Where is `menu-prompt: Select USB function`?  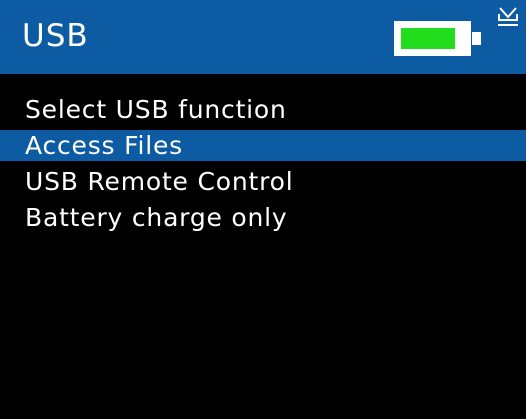
menu-prompt: Select USB function is located at coordinates (156, 109).